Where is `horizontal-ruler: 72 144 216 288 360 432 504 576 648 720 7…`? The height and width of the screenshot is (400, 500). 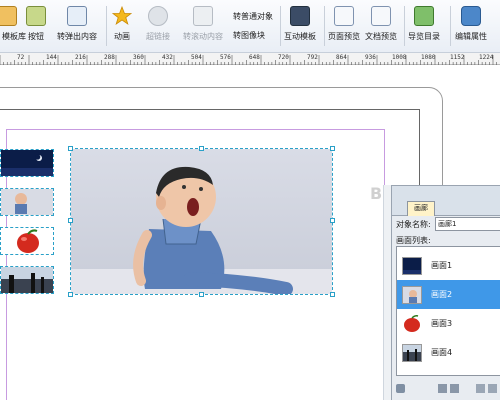 horizontal-ruler: 72 144 216 288 360 432 504 576 648 720 7… is located at coordinates (250, 59).